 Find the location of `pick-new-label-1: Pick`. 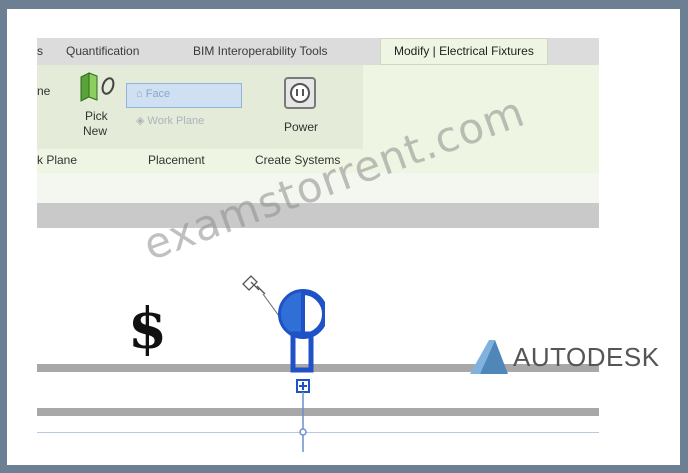

pick-new-label-1: Pick is located at coordinates (96, 116).